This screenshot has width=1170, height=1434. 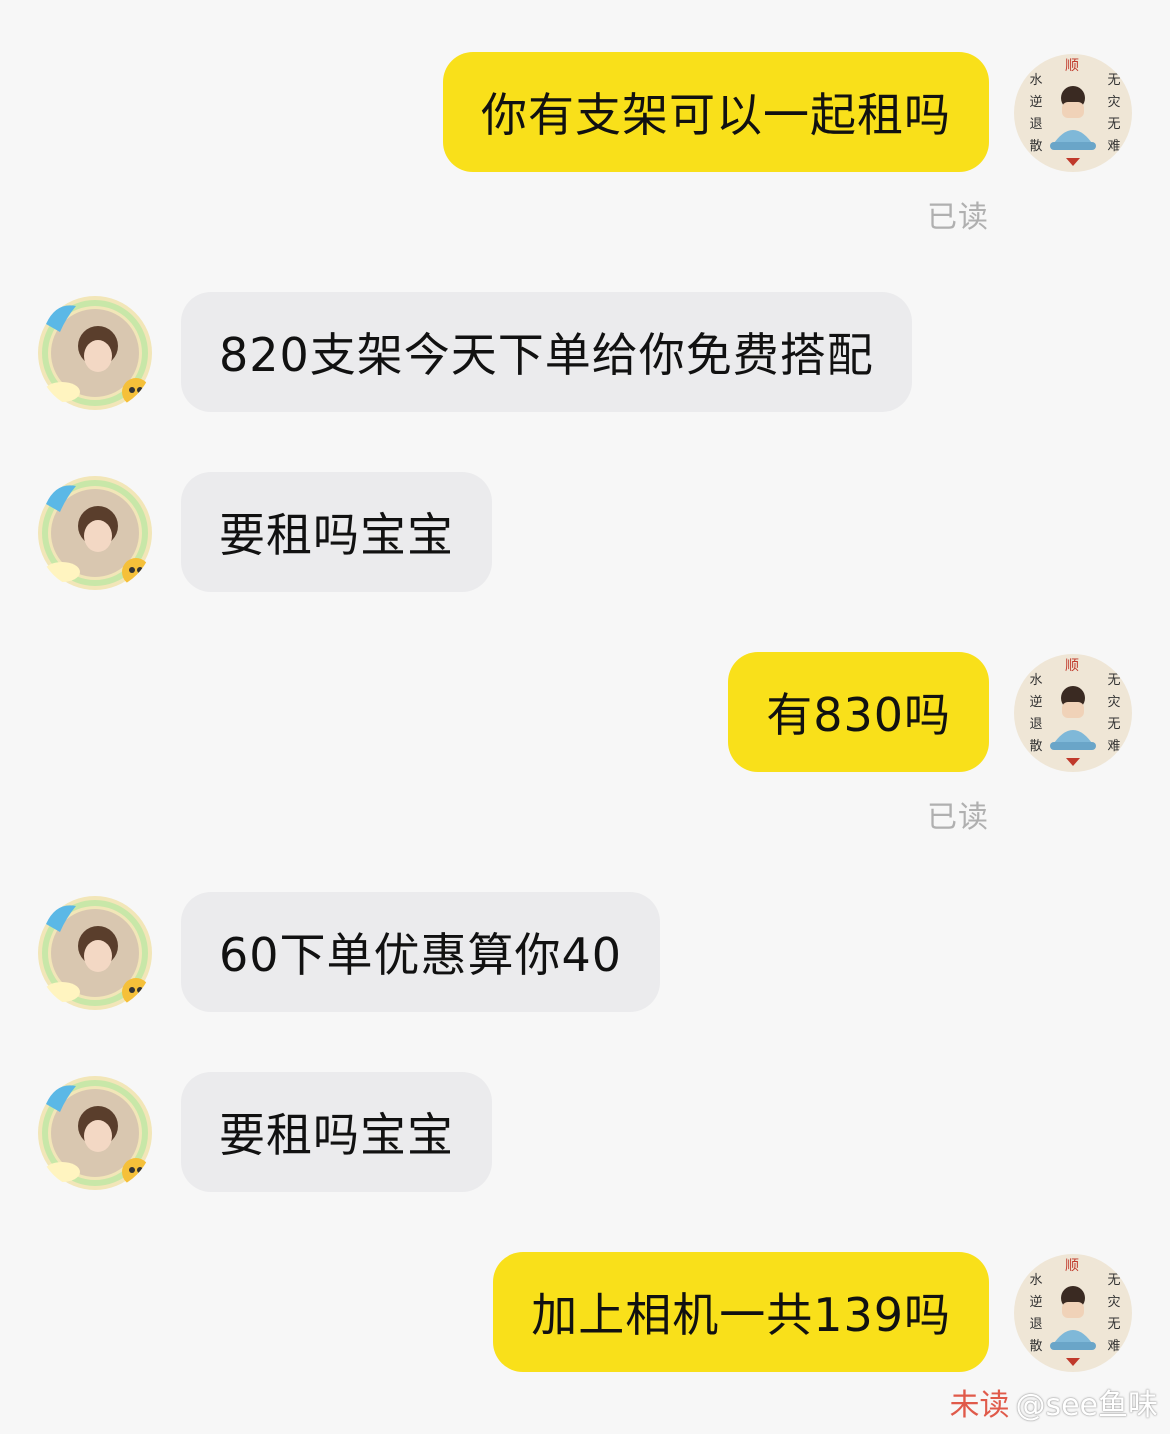 I want to click on message-bubble-mine: 加上相机一共139吗, so click(x=741, y=1312).